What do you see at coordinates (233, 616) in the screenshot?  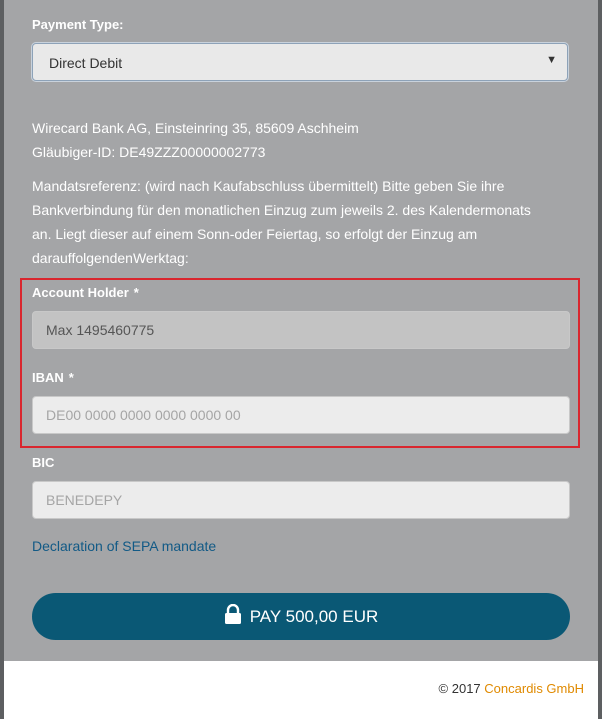 I see `lock-icon` at bounding box center [233, 616].